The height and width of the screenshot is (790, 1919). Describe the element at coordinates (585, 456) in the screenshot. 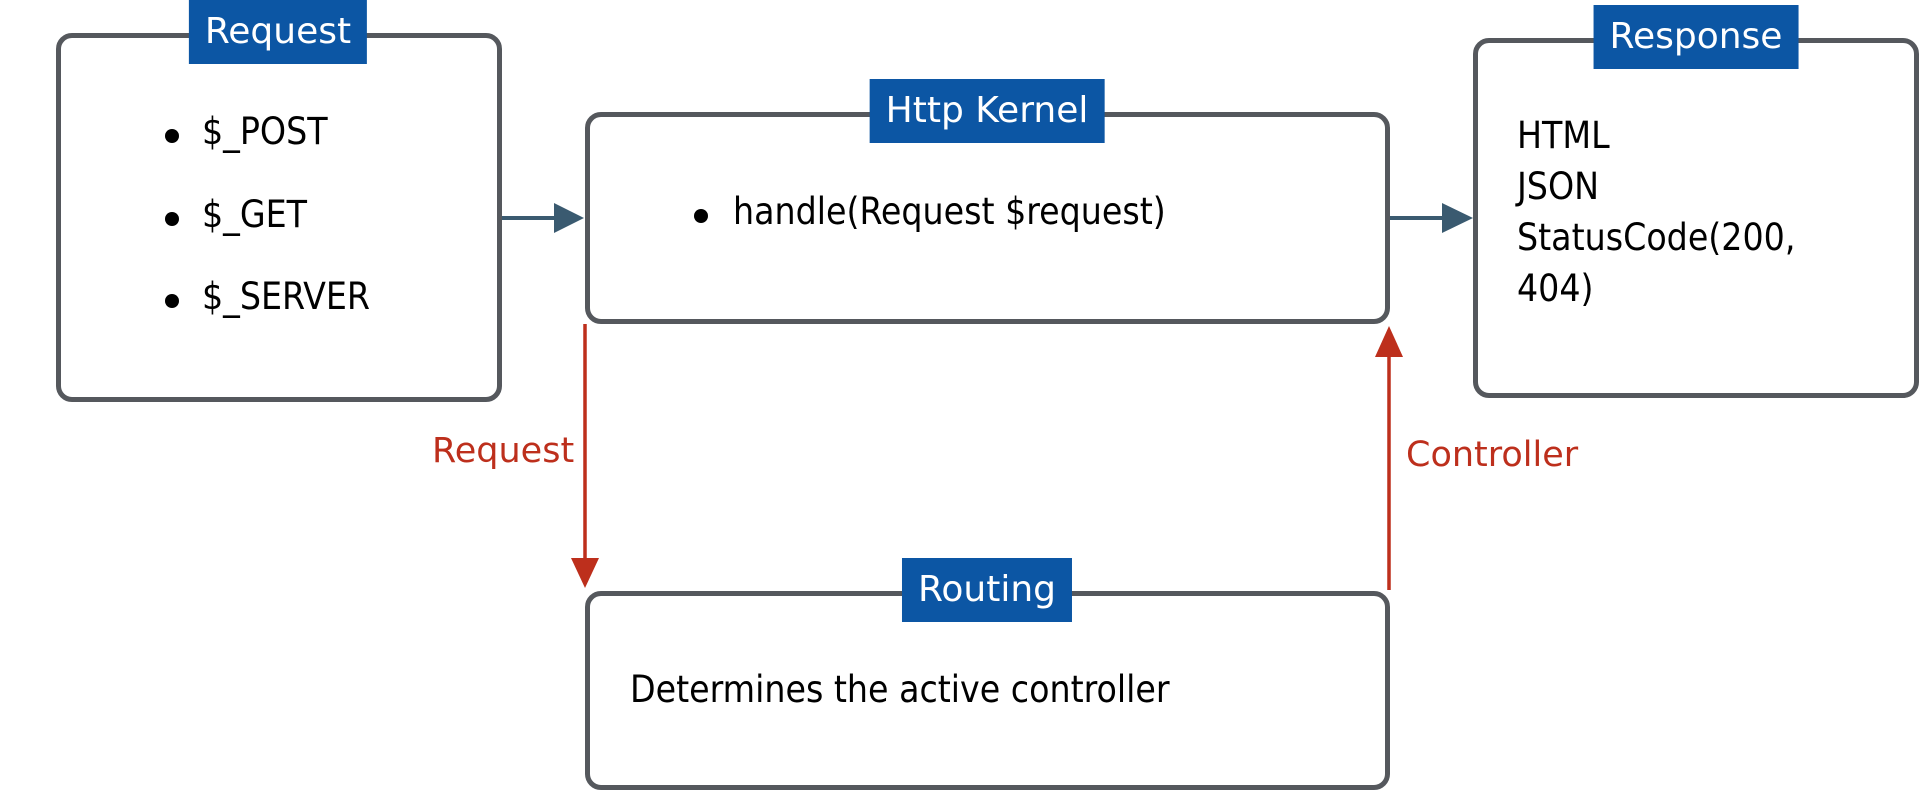

I see `arrow-kernel-to-routing` at that location.